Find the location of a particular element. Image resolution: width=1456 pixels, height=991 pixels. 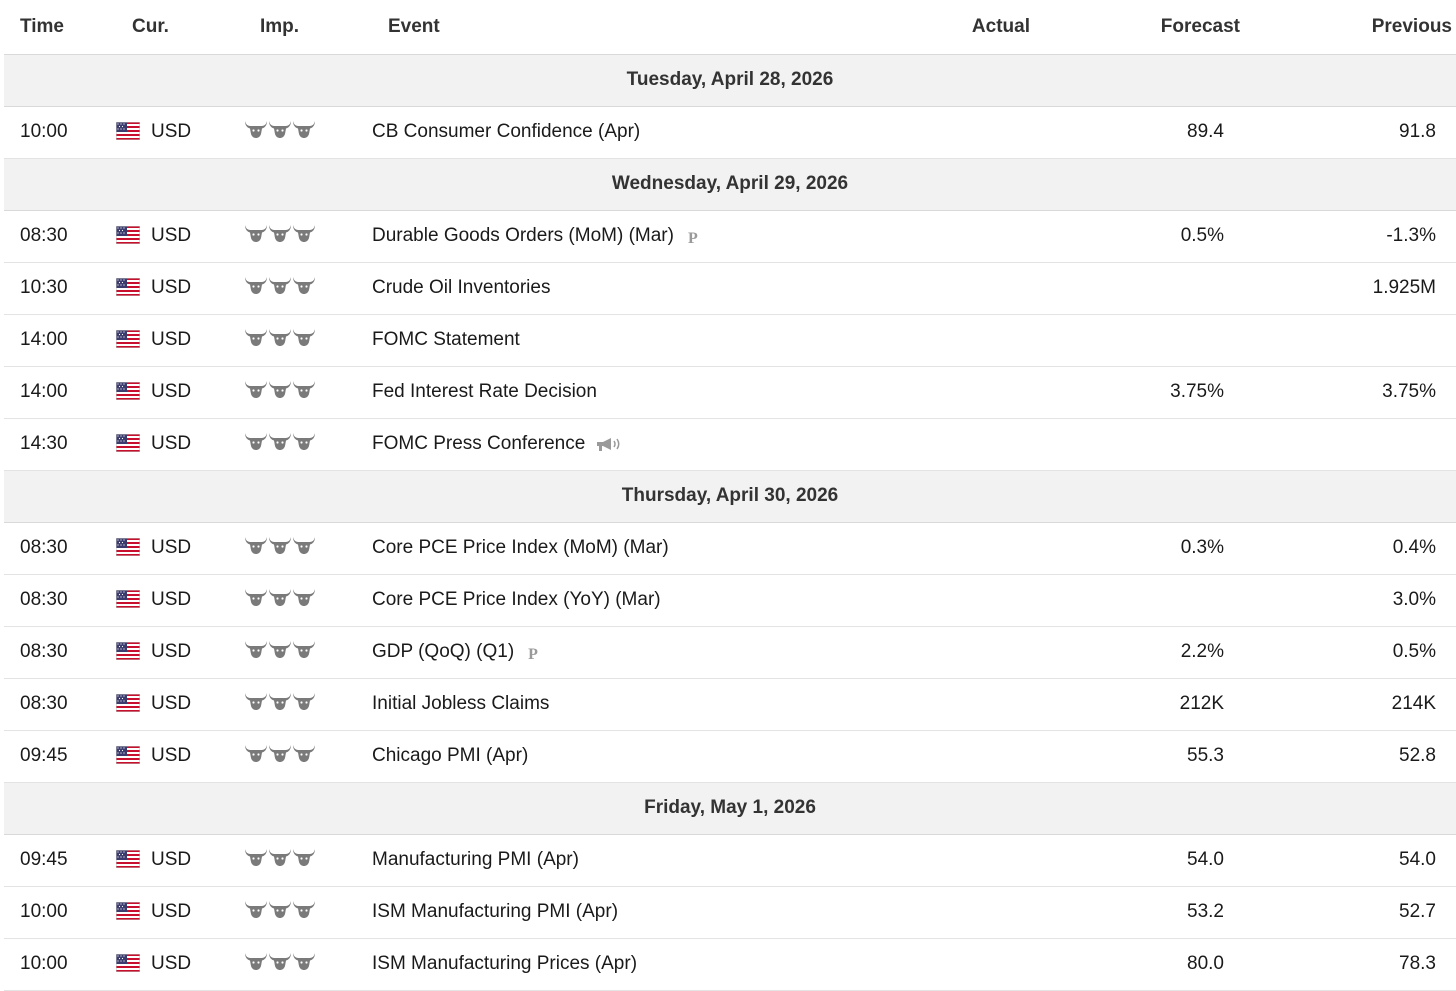

event-name-link: ISM Manufacturing PMI (Apr) is located at coordinates (495, 911).